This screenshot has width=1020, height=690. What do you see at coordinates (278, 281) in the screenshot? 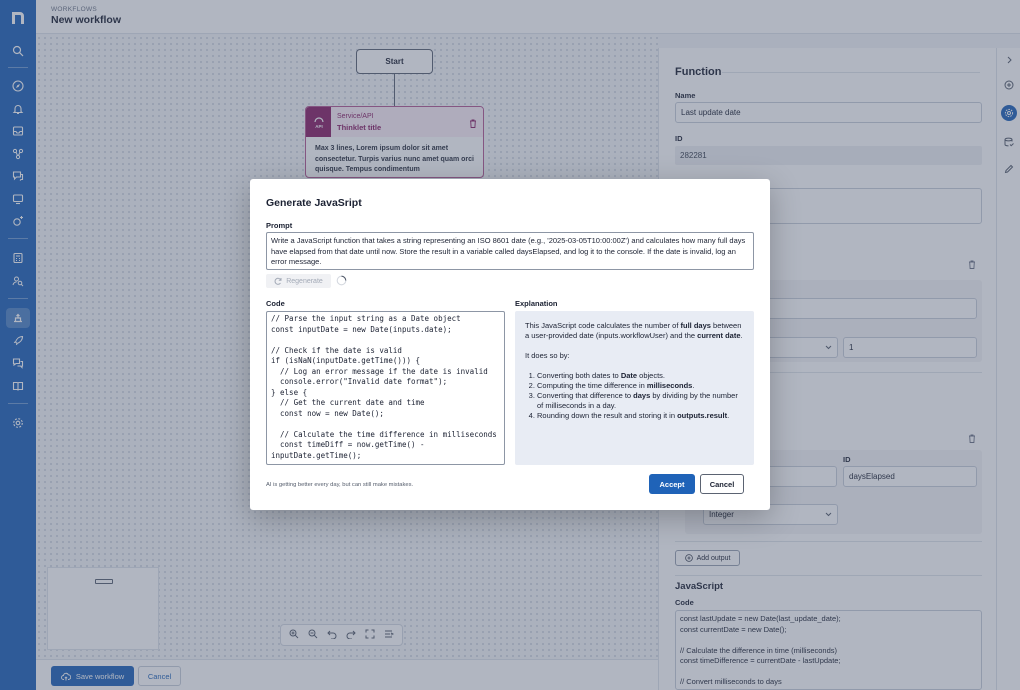
I see `refresh-icon` at bounding box center [278, 281].